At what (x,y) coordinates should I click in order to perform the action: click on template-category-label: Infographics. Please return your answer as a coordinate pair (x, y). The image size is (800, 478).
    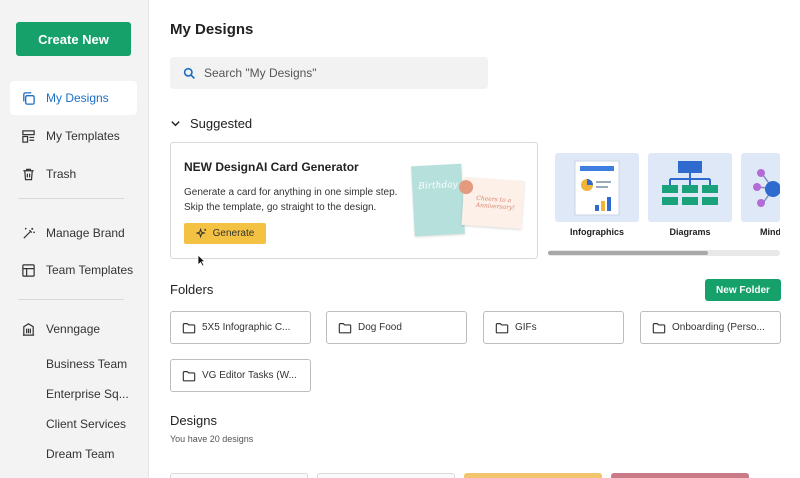
    Looking at the image, I should click on (596, 232).